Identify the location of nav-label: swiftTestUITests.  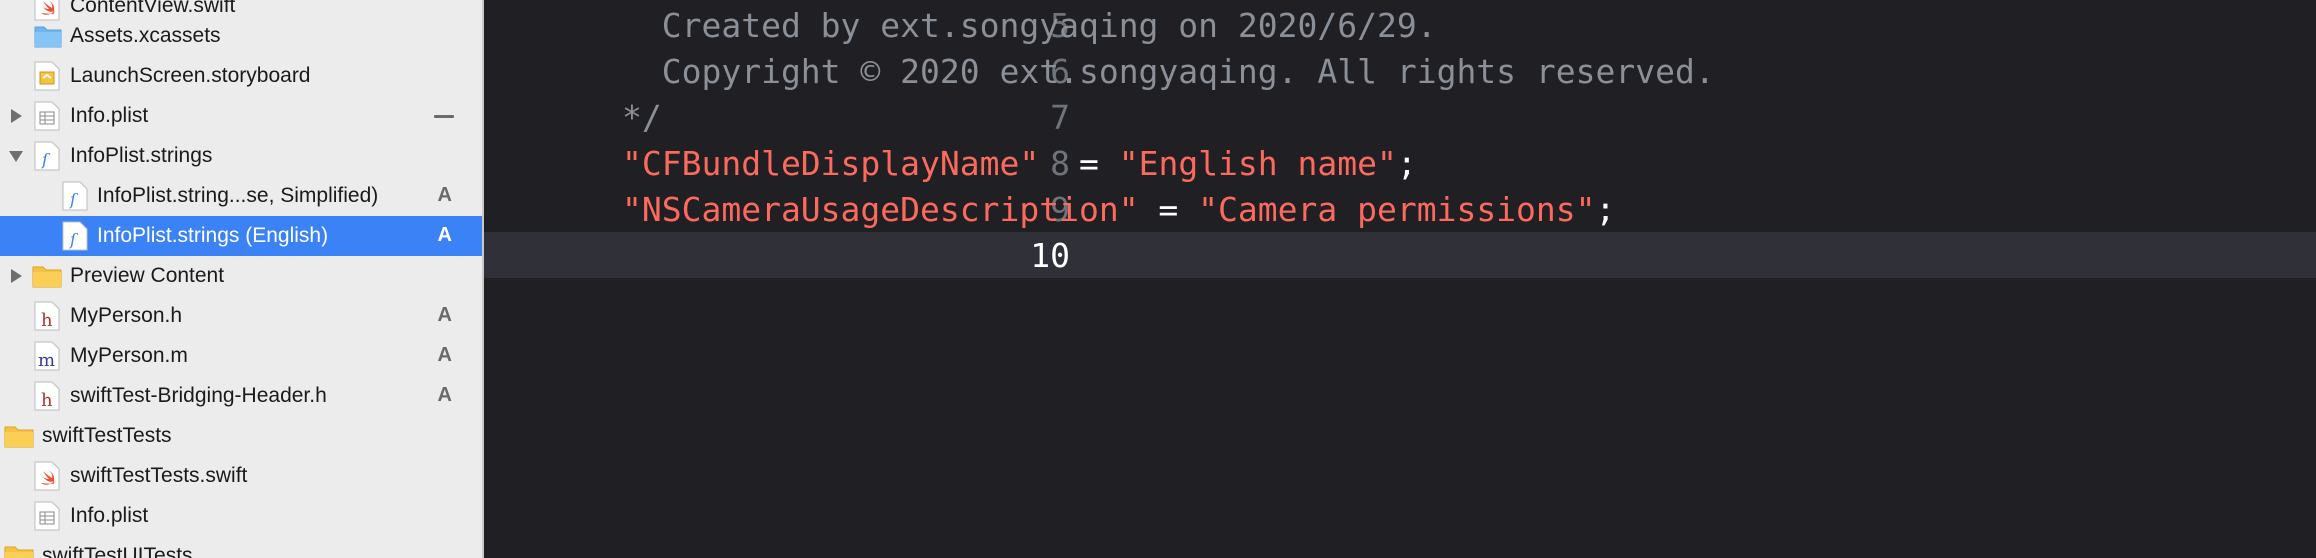
(117, 551).